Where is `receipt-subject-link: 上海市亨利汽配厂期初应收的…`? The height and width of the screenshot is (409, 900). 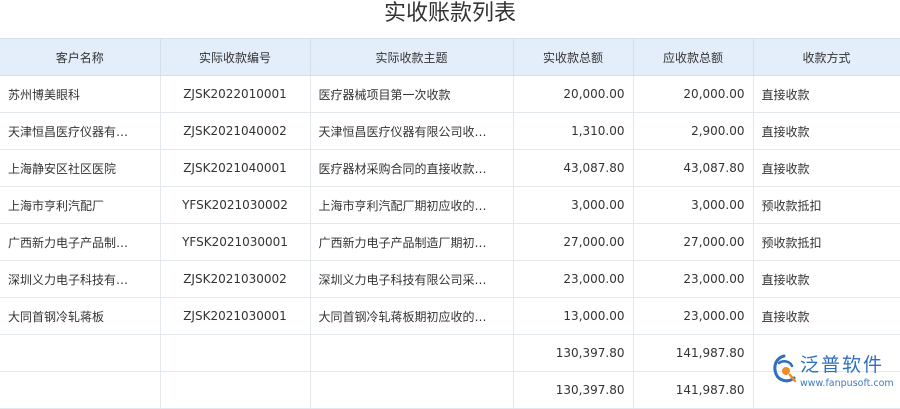 receipt-subject-link: 上海市亨利汽配厂期初应收的… is located at coordinates (412, 205).